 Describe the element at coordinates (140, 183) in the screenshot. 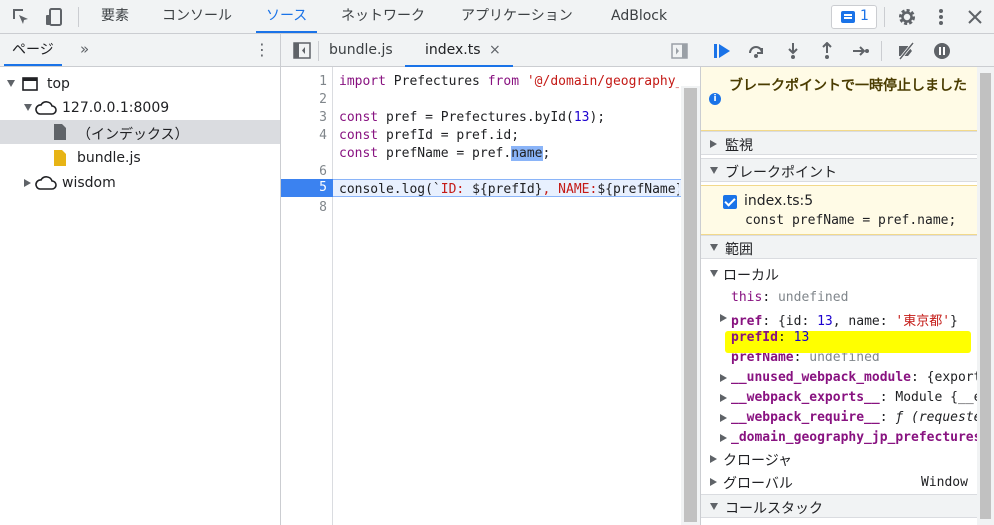

I see `tree-item-wisdom: wisdom` at that location.